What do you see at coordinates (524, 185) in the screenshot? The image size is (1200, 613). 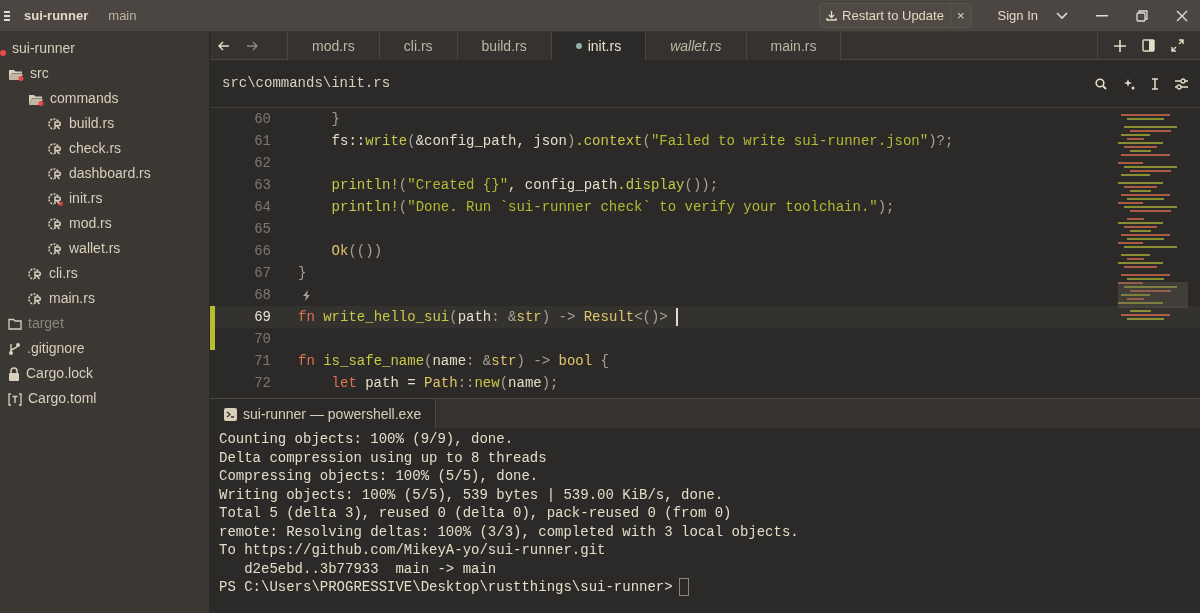 I see `code-line: println!("Created {}", config_path.display());` at bounding box center [524, 185].